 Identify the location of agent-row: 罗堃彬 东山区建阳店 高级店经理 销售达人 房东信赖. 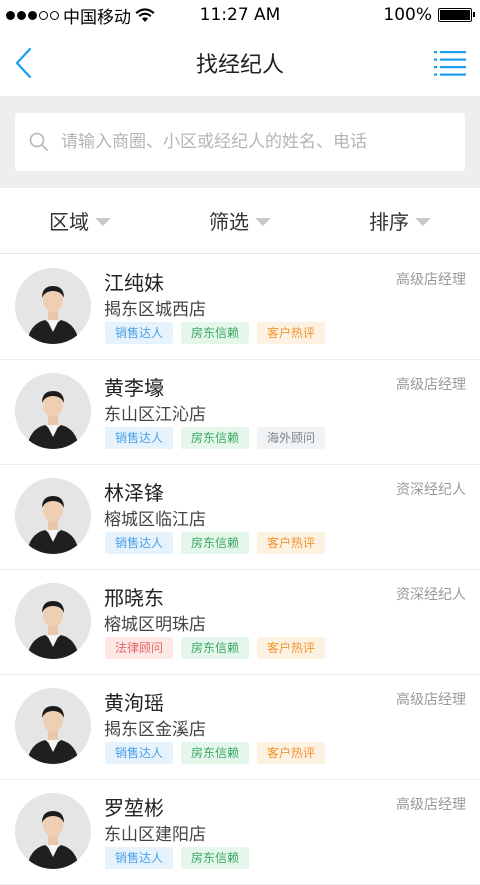
(240, 832).